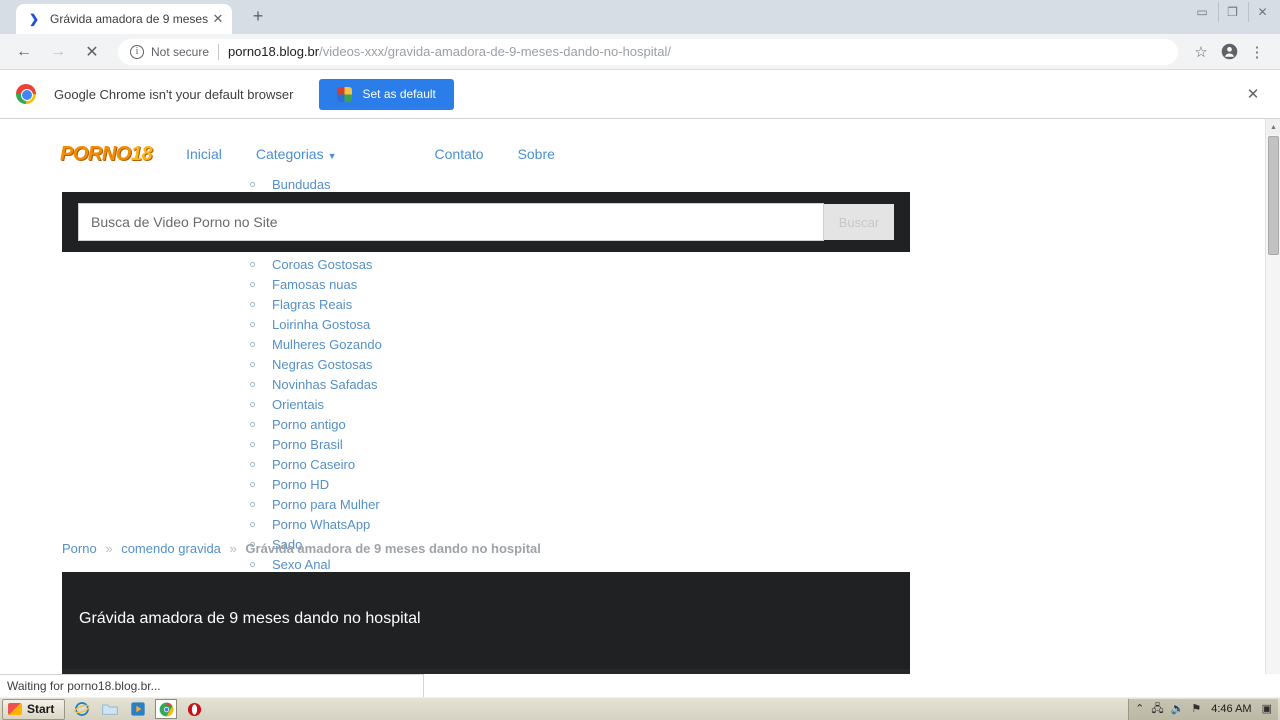 This screenshot has width=1280, height=720. Describe the element at coordinates (312, 304) in the screenshot. I see `category-menu-item-label: Flagras Reais` at that location.